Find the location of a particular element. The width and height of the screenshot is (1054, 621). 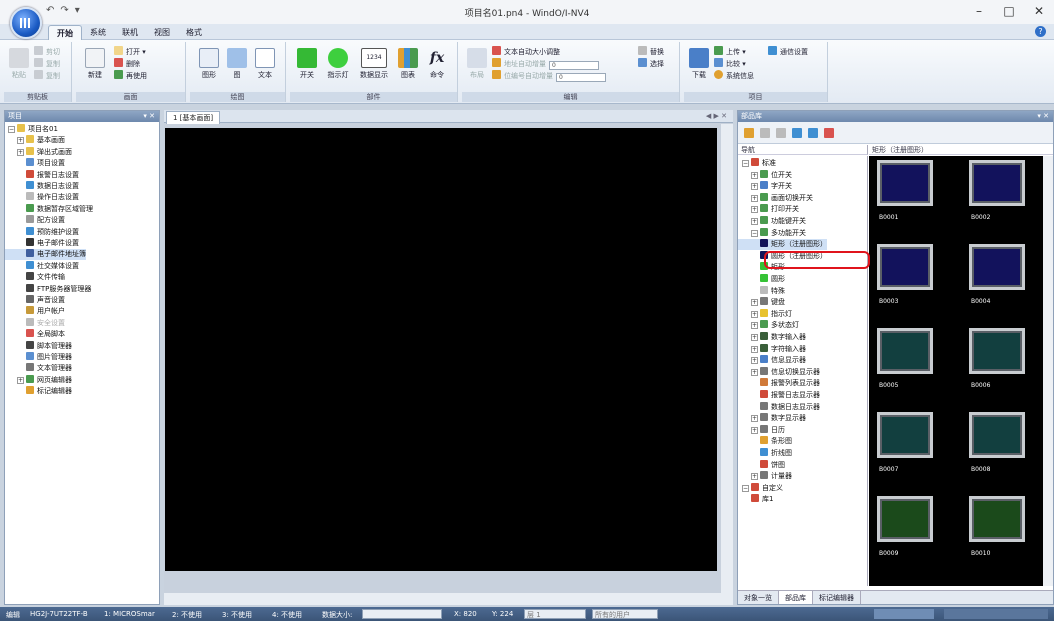

tab-online: 联机 is located at coordinates (130, 33).